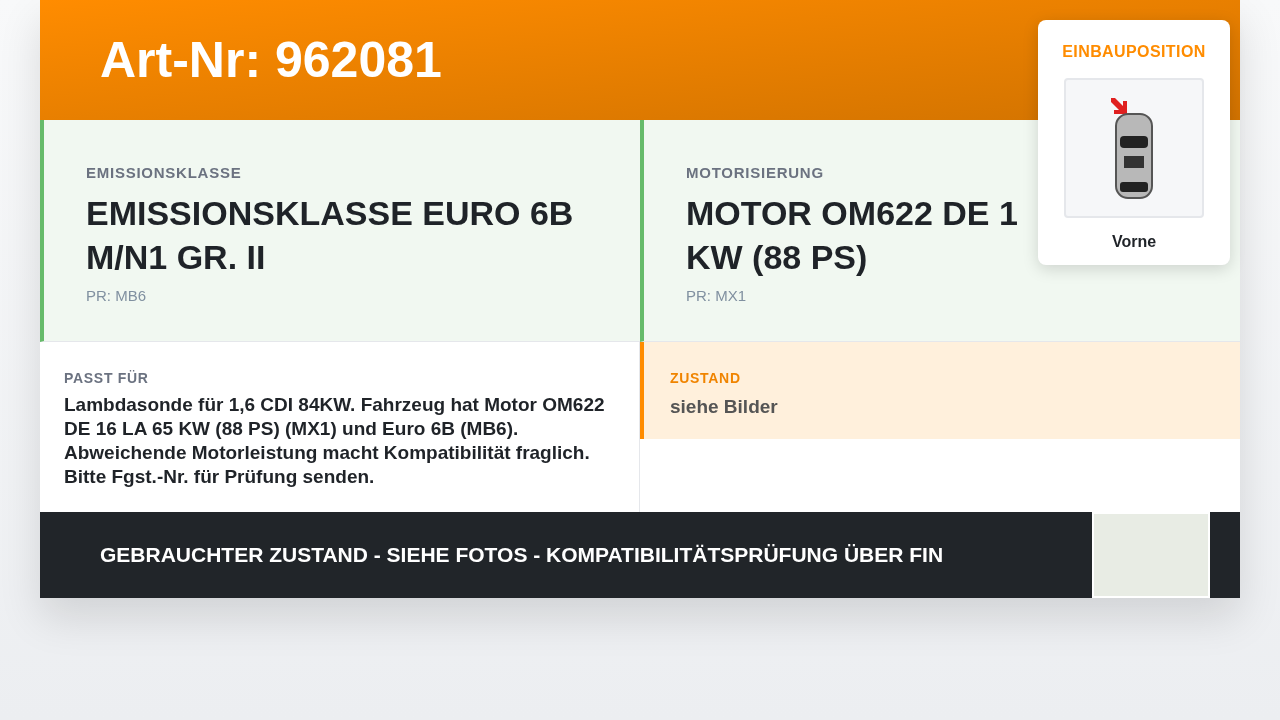 This screenshot has height=720, width=1280. I want to click on spec-code: PR: MB6, so click(116, 295).